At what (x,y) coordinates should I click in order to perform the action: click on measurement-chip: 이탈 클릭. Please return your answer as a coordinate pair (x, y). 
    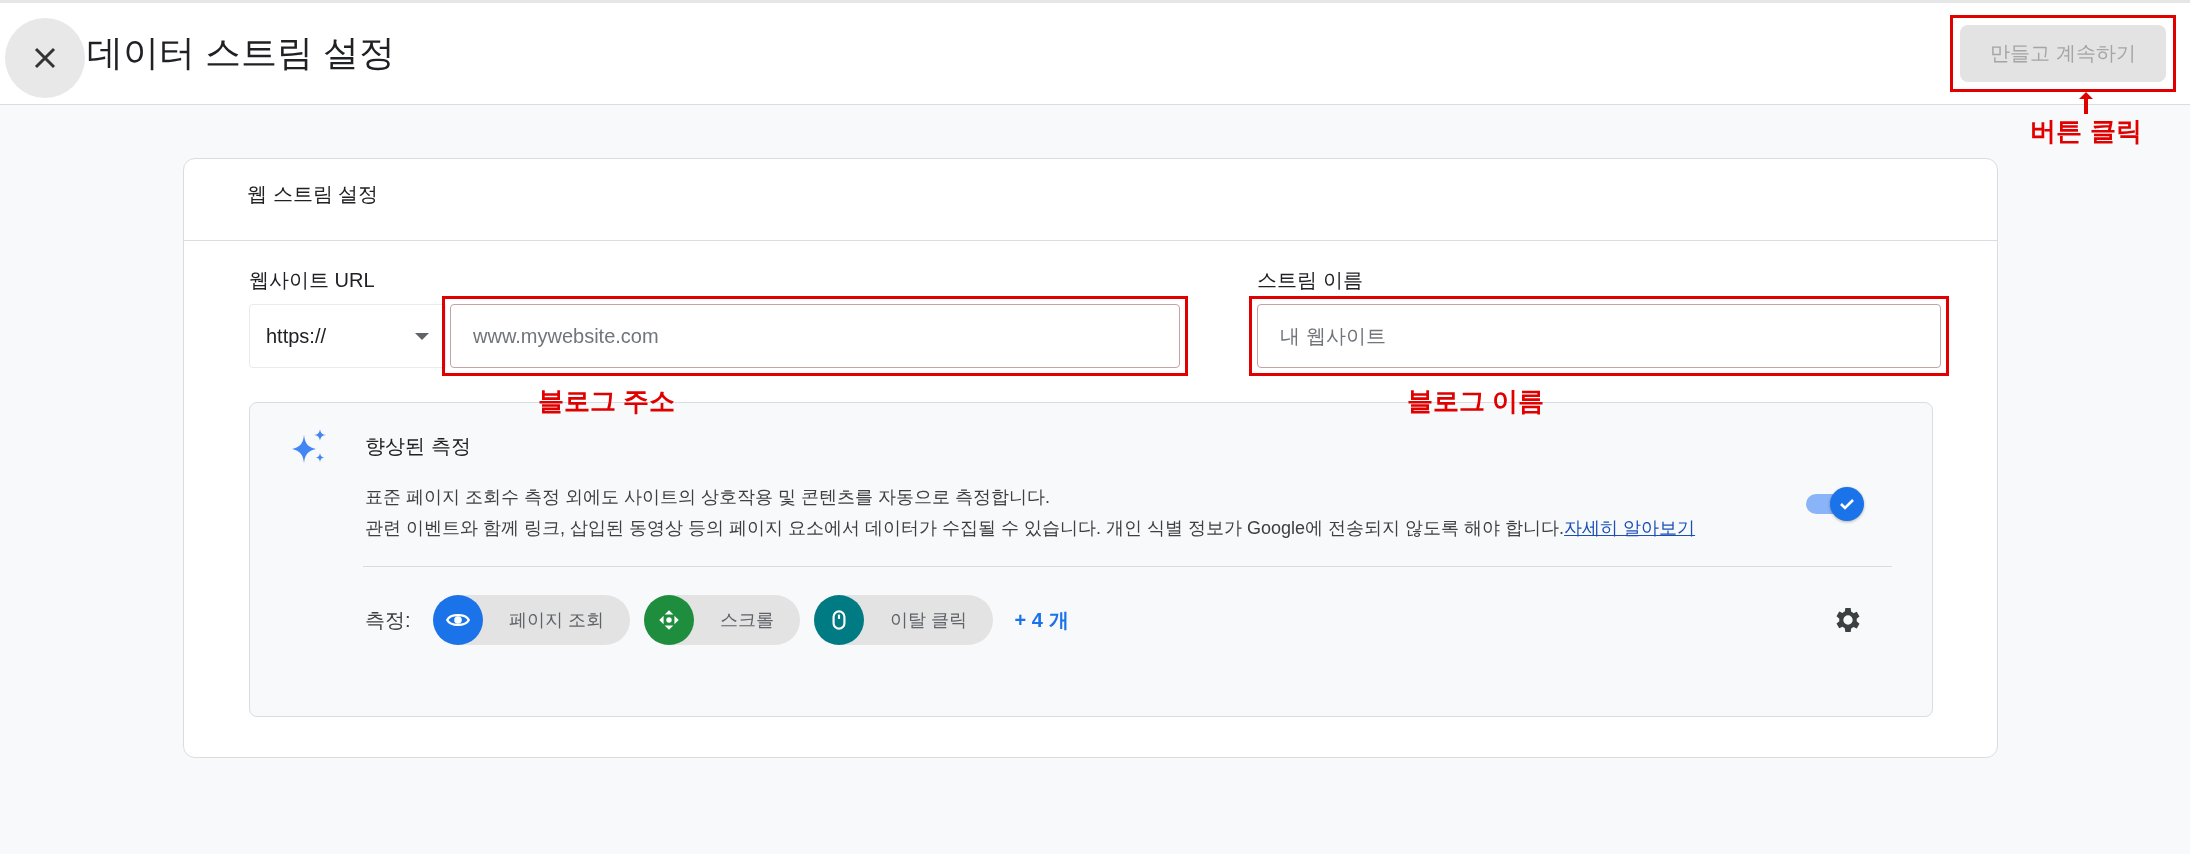
    Looking at the image, I should click on (903, 620).